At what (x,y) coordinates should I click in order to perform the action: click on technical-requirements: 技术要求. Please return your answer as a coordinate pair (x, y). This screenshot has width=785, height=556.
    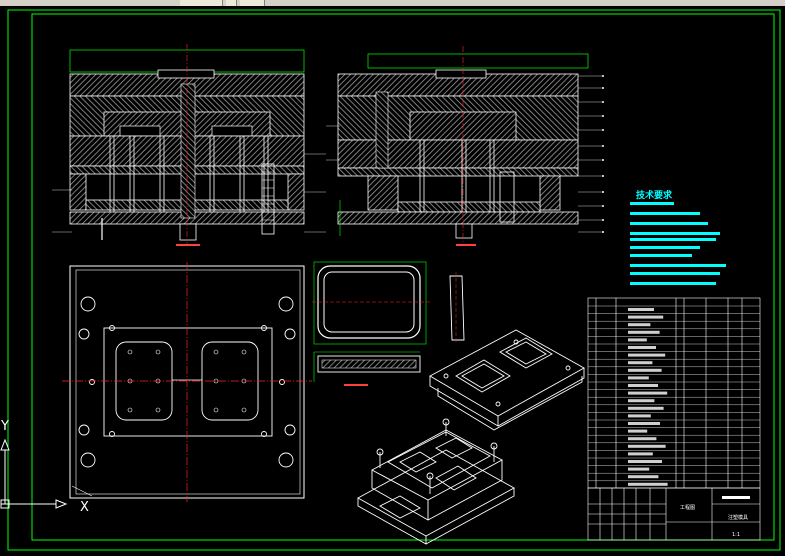
    Looking at the image, I should click on (678, 237).